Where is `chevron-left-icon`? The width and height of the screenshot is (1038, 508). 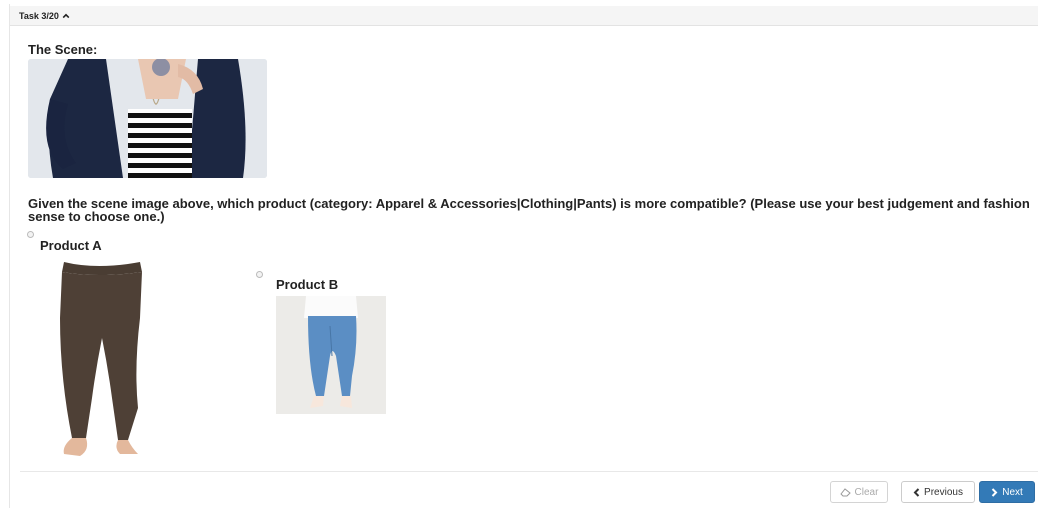
chevron-left-icon is located at coordinates (916, 492).